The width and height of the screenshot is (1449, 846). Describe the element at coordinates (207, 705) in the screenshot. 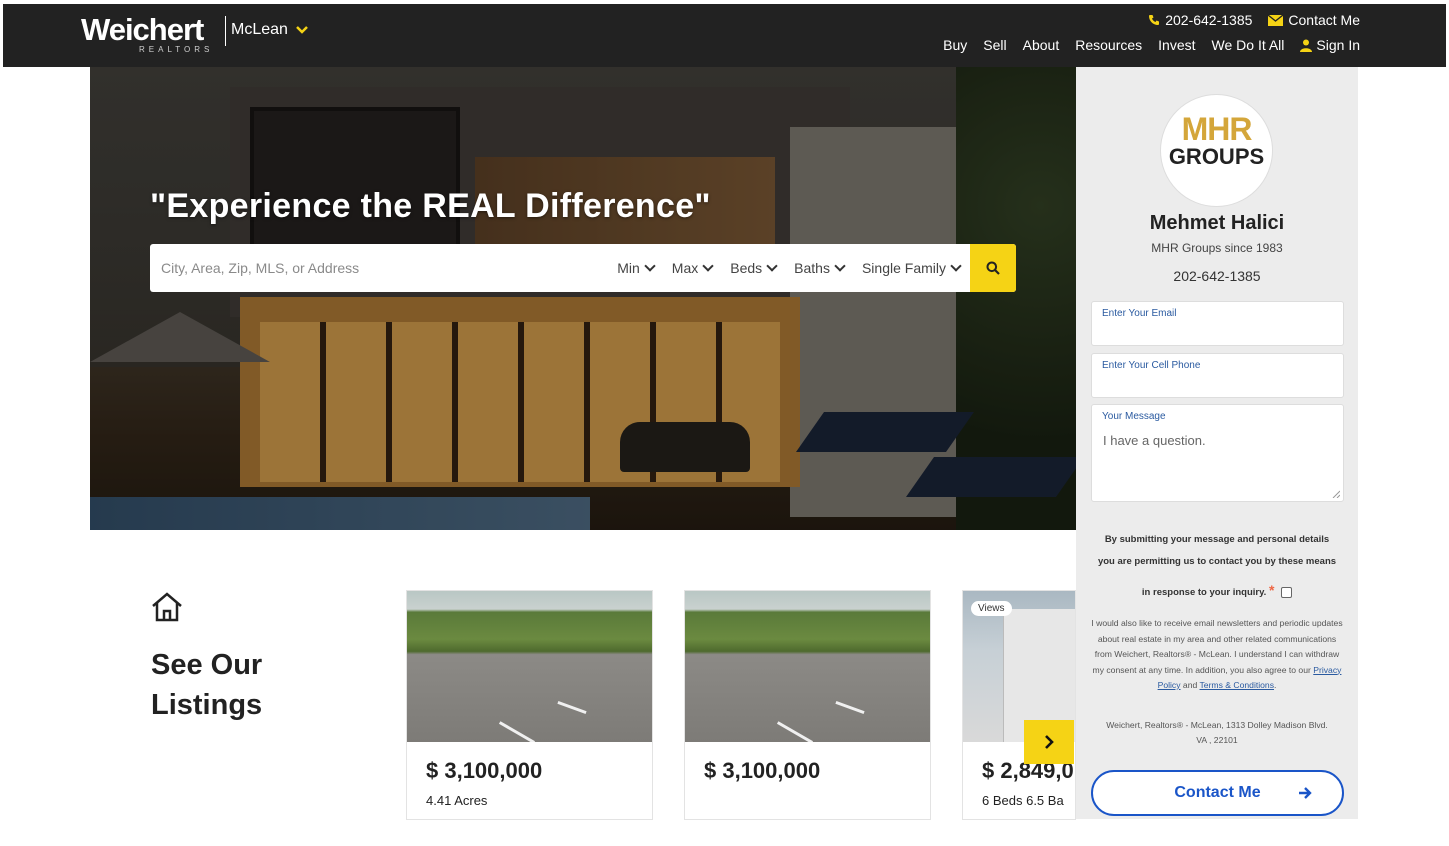

I see `listings-heading-line: Listings` at that location.